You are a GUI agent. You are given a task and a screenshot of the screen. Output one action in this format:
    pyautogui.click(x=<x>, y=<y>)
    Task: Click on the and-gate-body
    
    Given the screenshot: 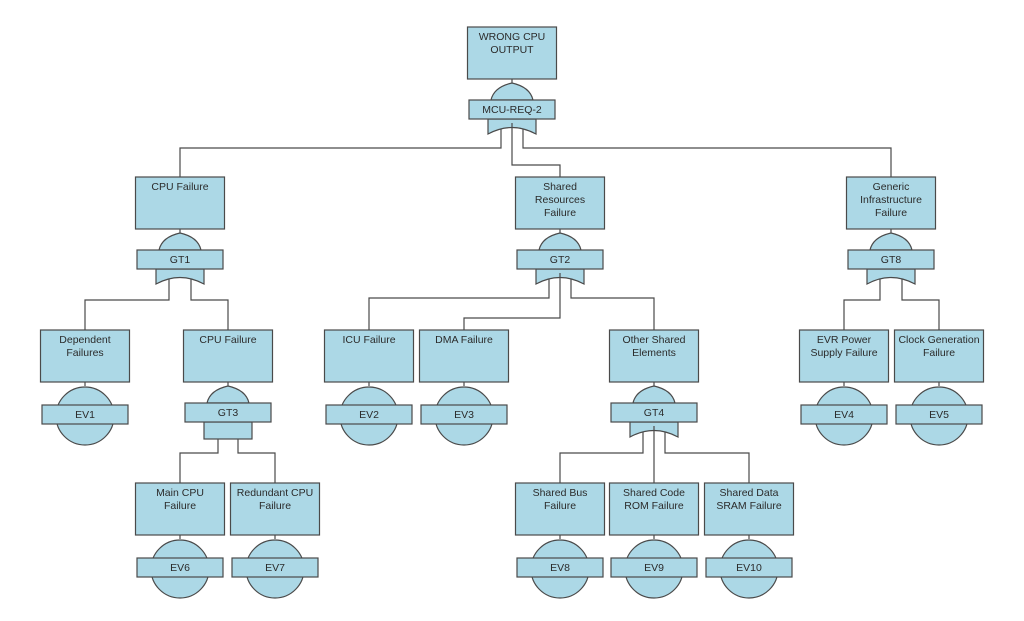 What is the action you would take?
    pyautogui.click(x=228, y=430)
    